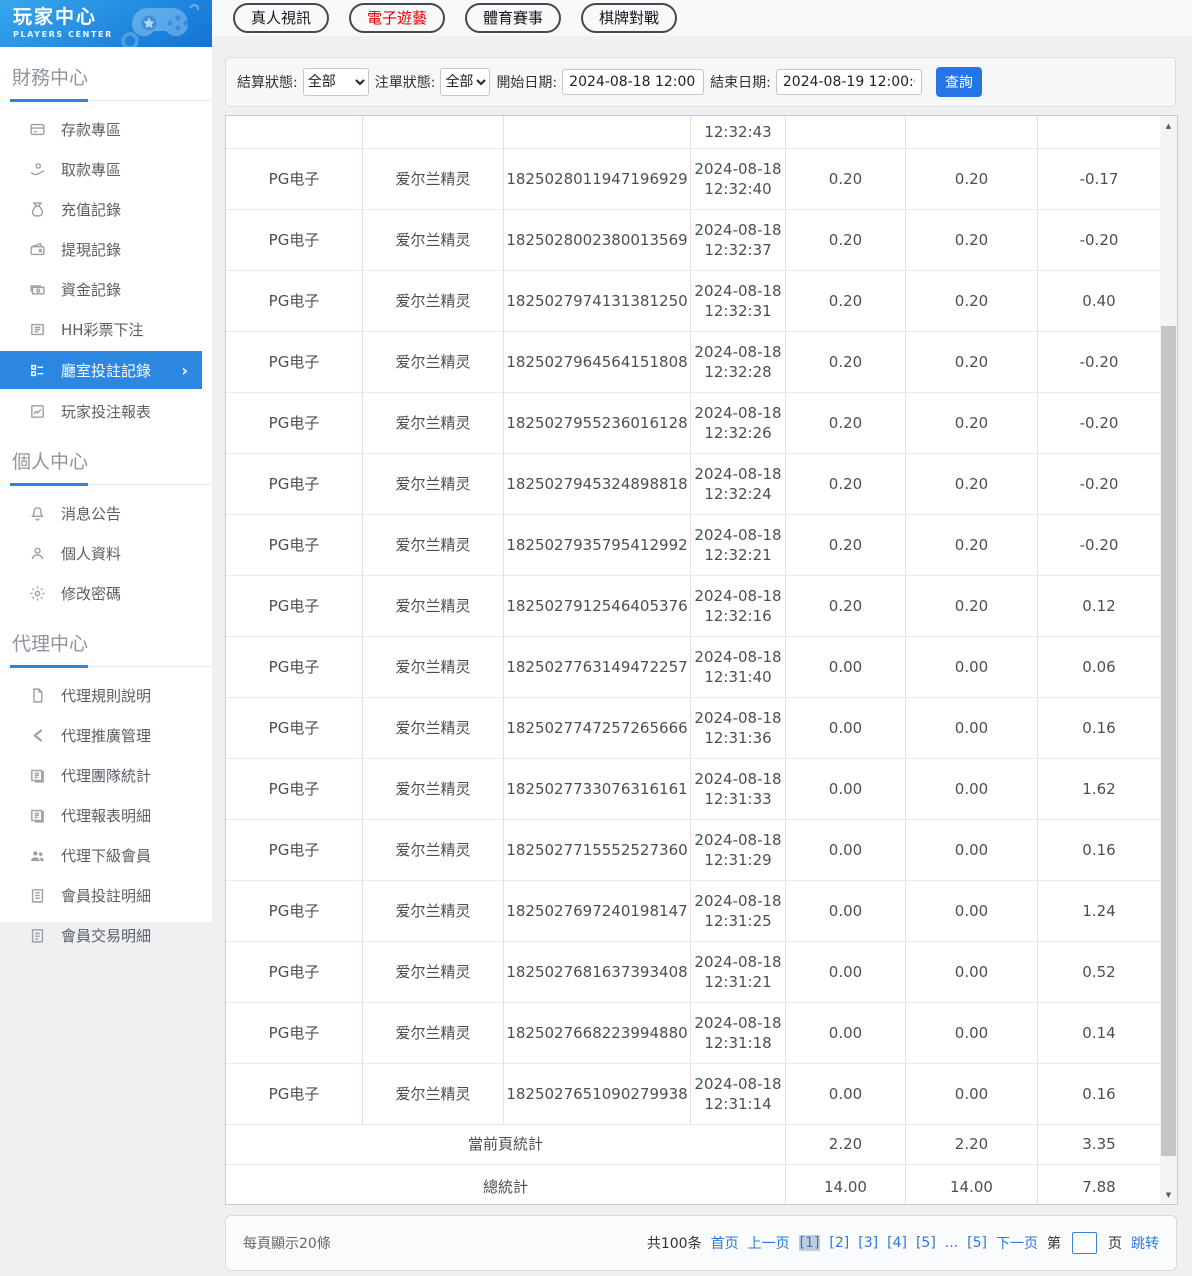  I want to click on next-page-link: 下一页, so click(1017, 1243).